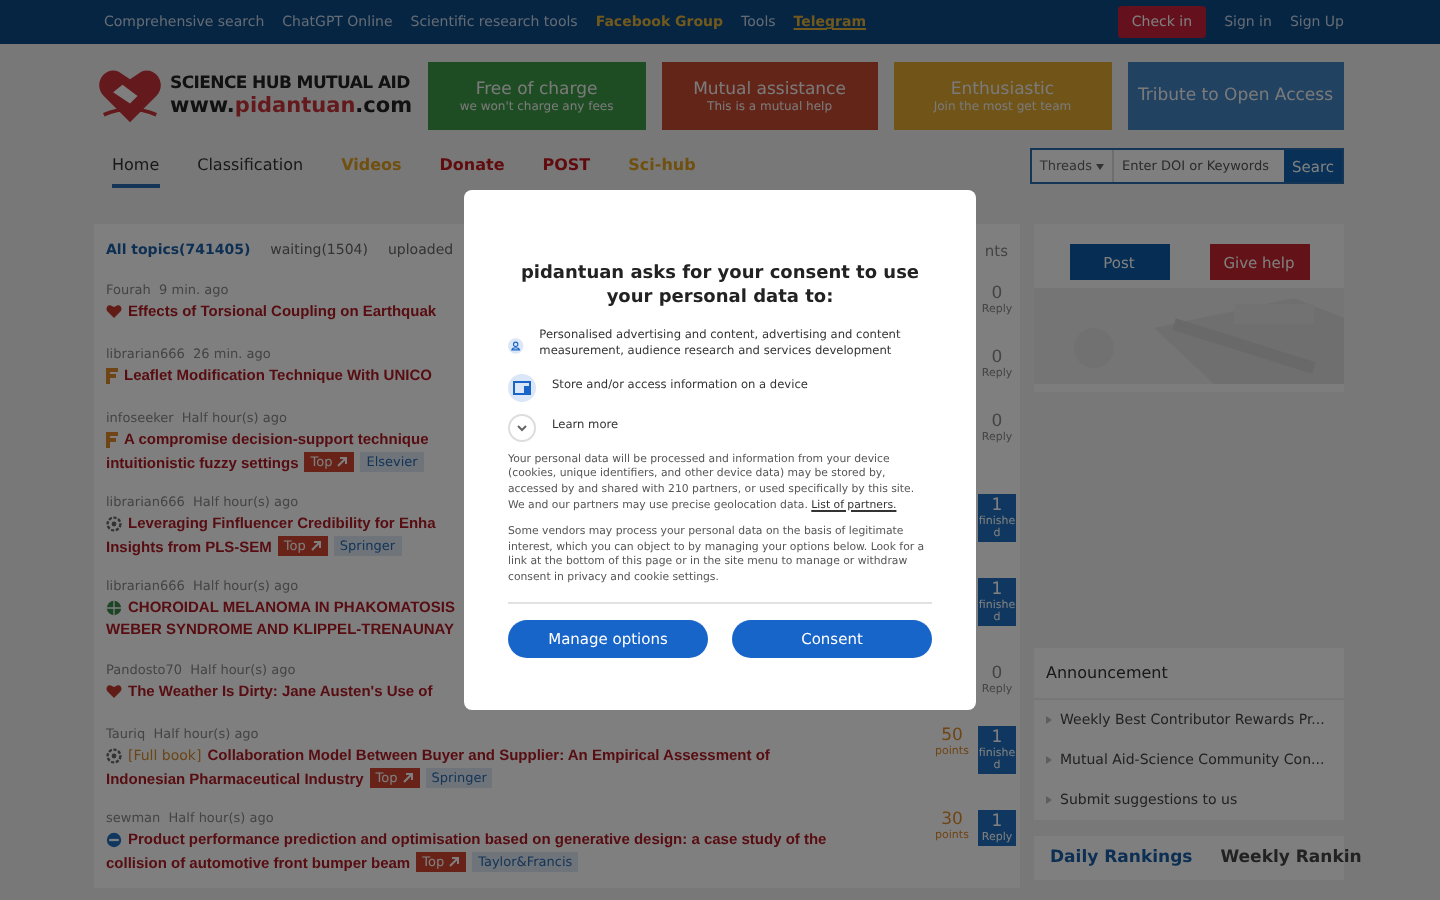 The image size is (1440, 900). I want to click on nav-tab: POST, so click(566, 172).